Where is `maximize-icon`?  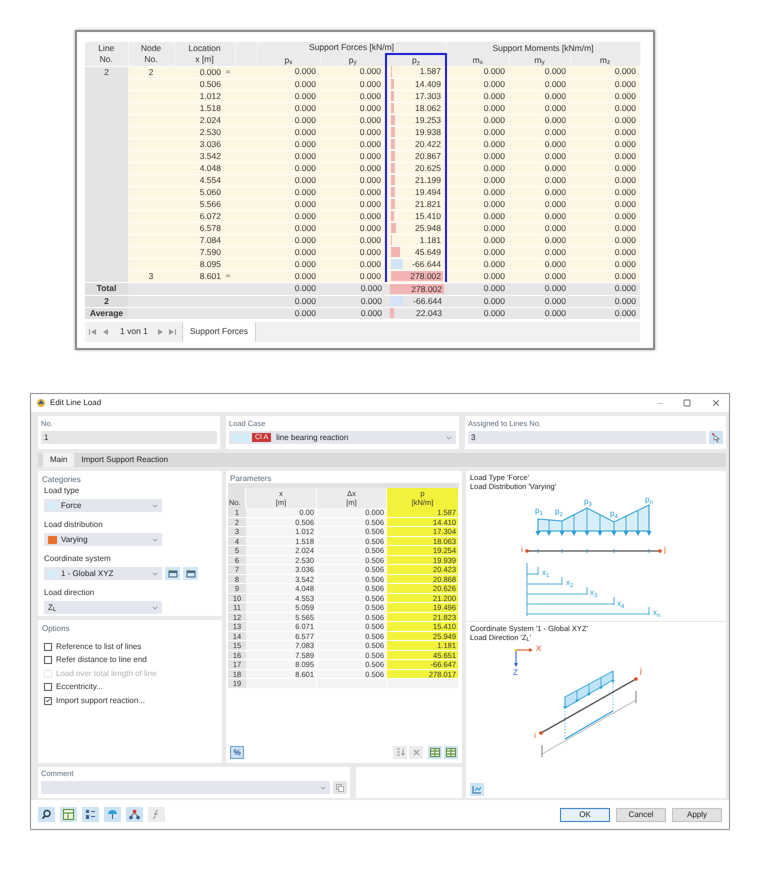 maximize-icon is located at coordinates (687, 403).